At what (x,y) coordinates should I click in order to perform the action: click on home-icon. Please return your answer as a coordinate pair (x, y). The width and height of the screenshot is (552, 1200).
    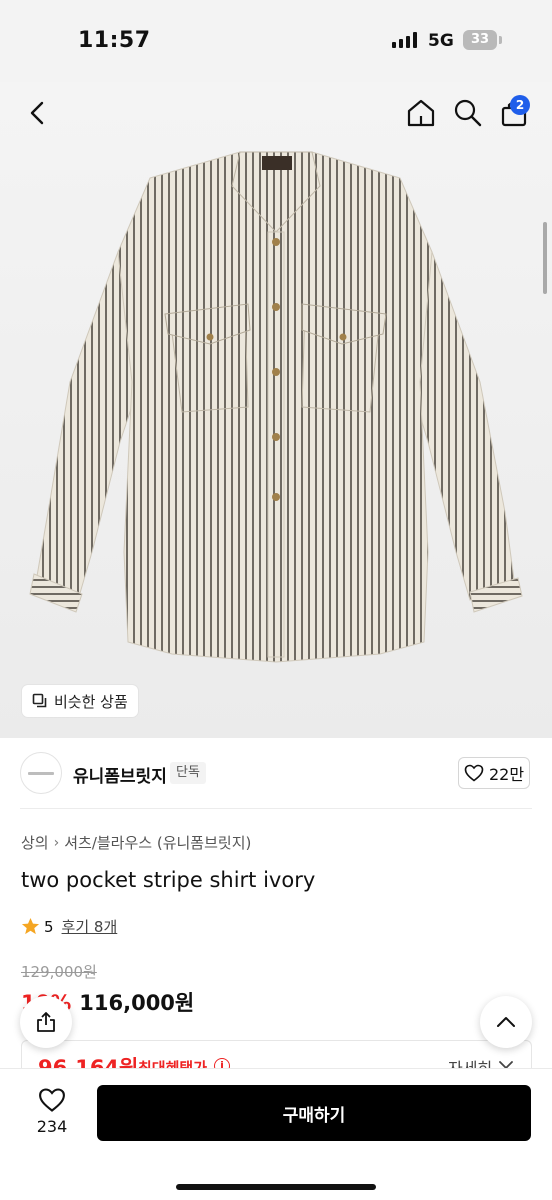
    Looking at the image, I should click on (421, 113).